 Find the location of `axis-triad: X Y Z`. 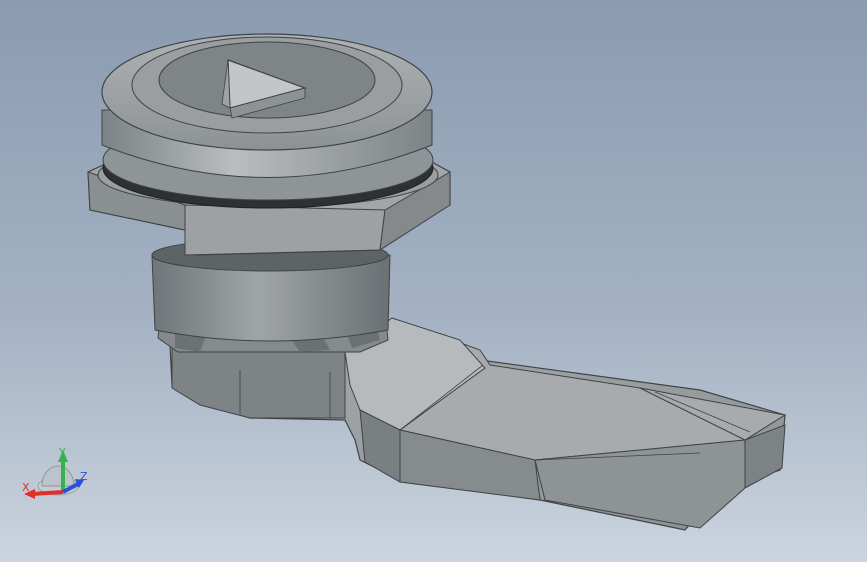

axis-triad: X Y Z is located at coordinates (55, 472).